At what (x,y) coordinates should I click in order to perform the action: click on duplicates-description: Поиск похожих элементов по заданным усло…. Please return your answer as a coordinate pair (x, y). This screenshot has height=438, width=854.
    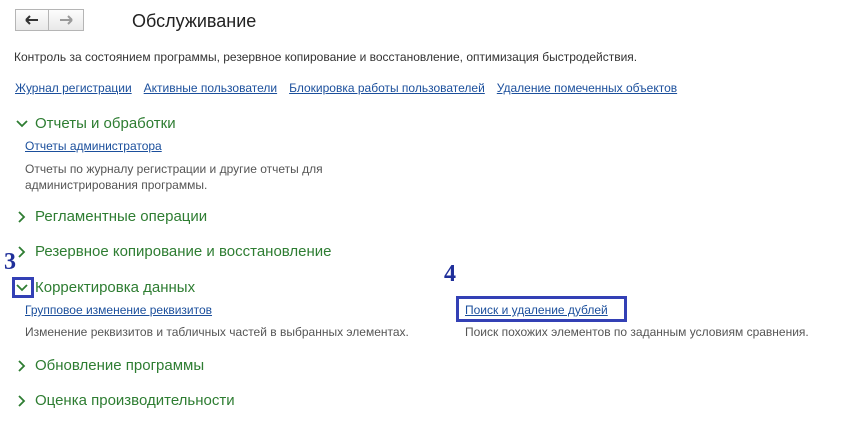
    Looking at the image, I should click on (637, 332).